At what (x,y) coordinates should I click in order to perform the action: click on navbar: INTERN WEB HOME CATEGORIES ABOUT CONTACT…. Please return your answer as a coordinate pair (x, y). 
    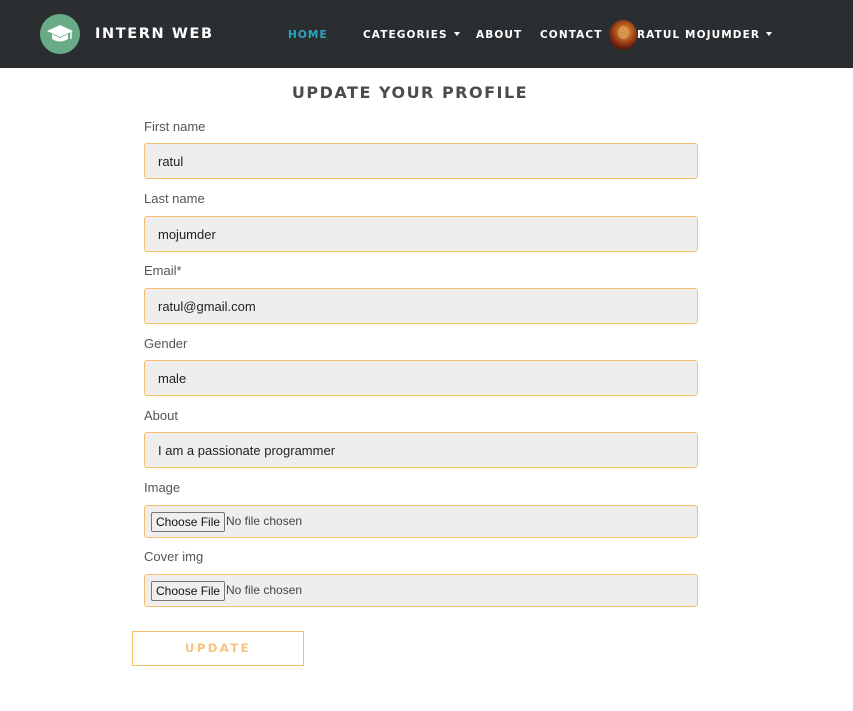
    Looking at the image, I should click on (426, 34).